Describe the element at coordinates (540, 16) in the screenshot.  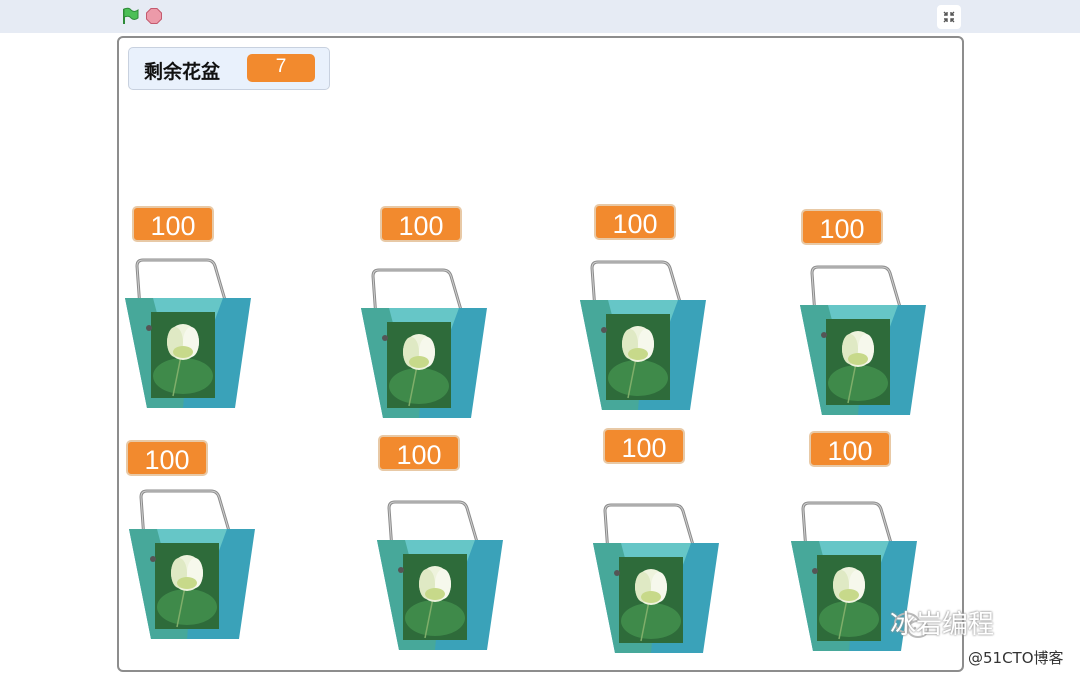
I see `stage-toolbar` at that location.